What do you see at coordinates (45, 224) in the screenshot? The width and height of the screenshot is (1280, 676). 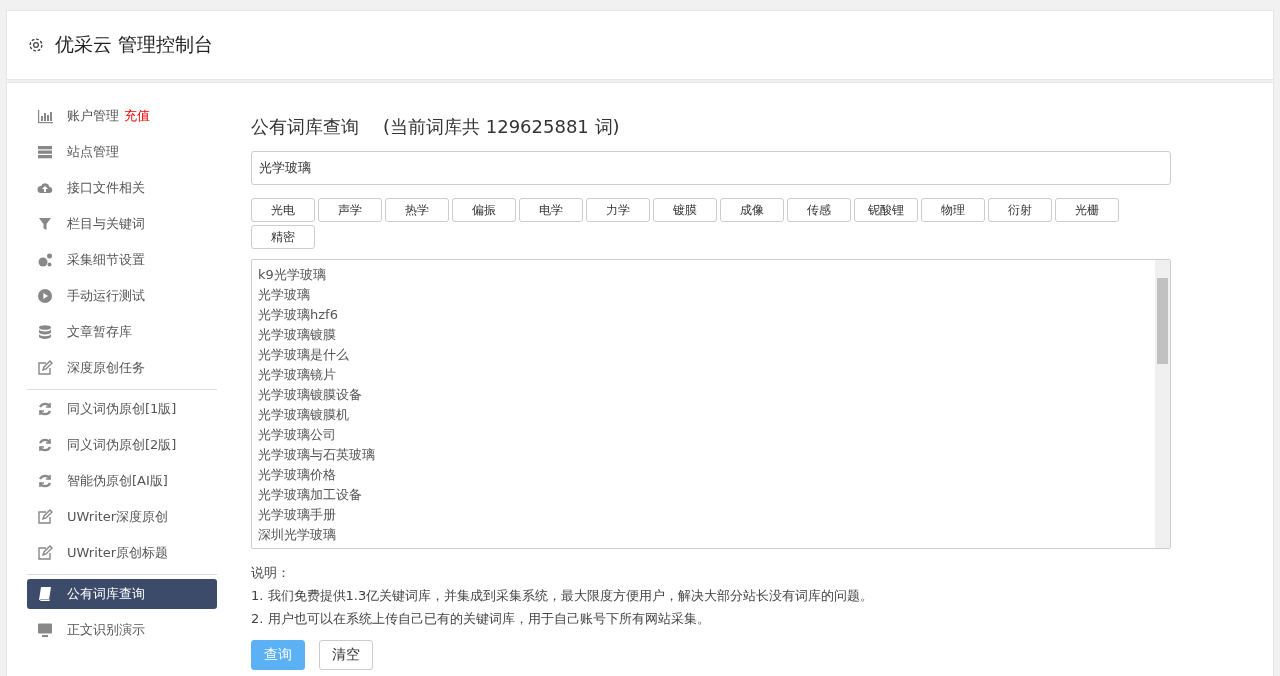 I see `filter-icon` at bounding box center [45, 224].